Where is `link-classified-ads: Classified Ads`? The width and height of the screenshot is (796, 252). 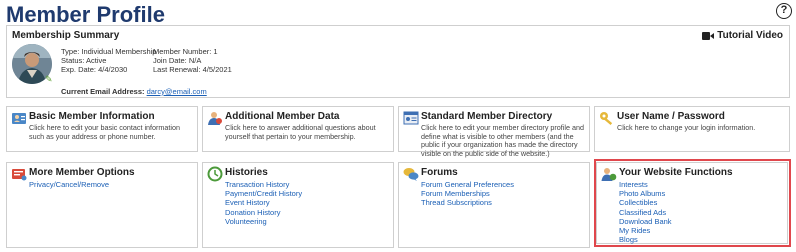 link-classified-ads: Classified Ads is located at coordinates (645, 212).